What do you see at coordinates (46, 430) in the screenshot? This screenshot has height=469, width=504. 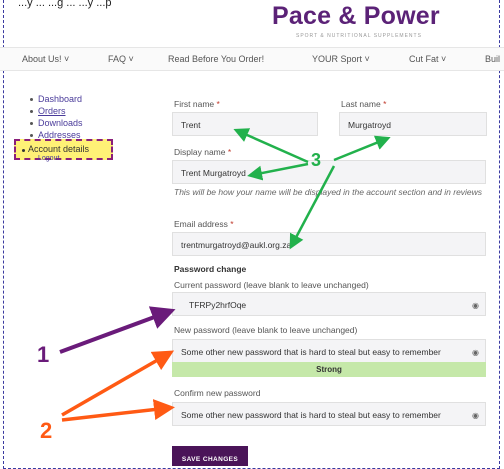 I see `annotation-number-2: 2` at bounding box center [46, 430].